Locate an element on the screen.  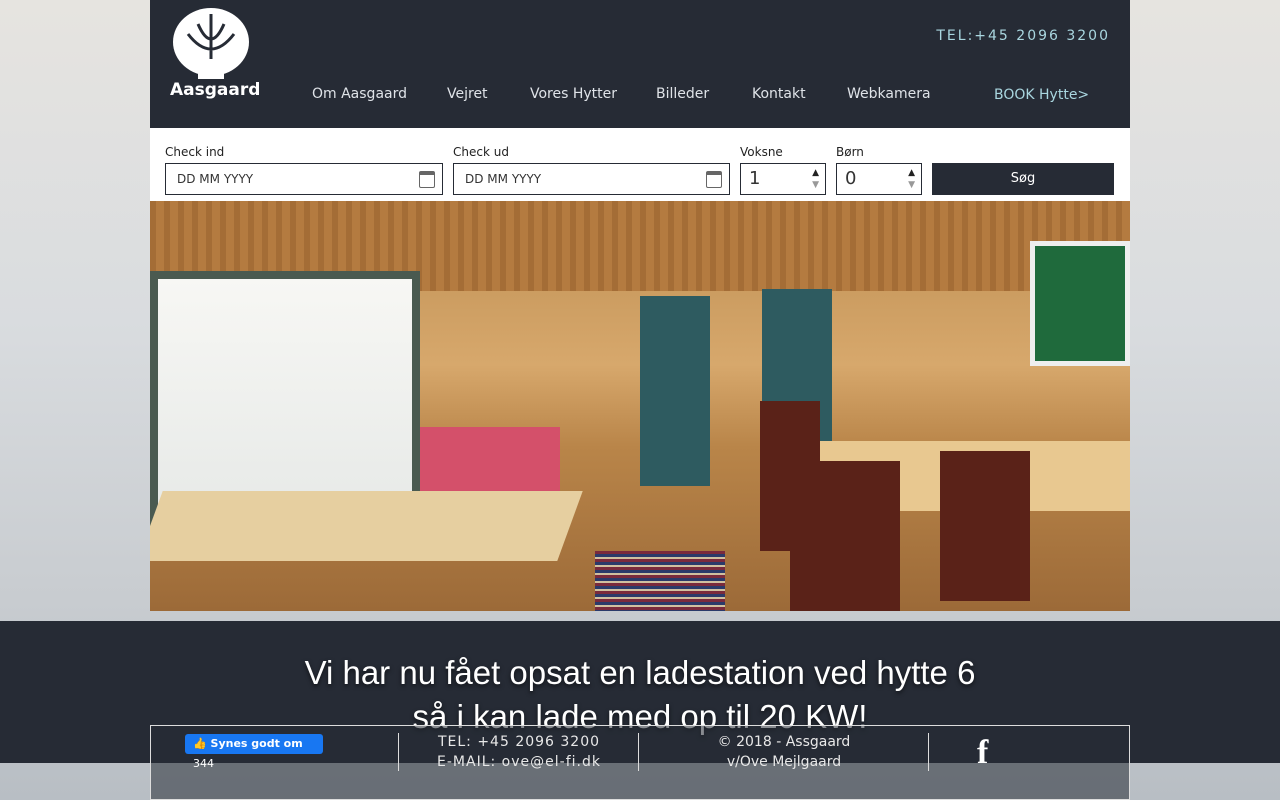
footer-email: E-MAIL: ove@el-fi.dk is located at coordinates (519, 762).